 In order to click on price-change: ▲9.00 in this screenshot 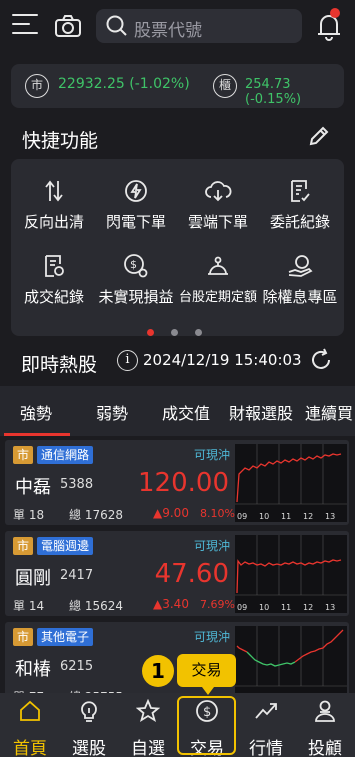, I will do `click(171, 513)`.